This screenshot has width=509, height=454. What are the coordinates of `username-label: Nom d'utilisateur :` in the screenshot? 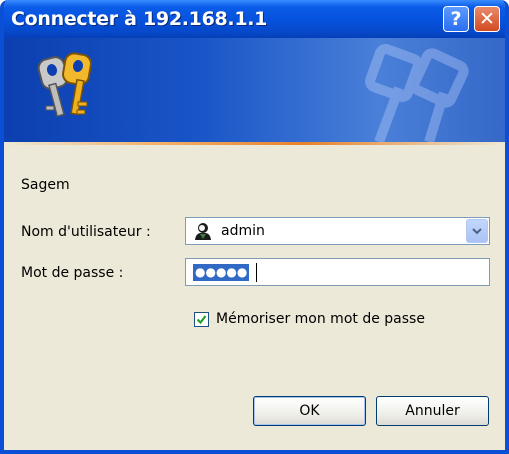 It's located at (86, 232).